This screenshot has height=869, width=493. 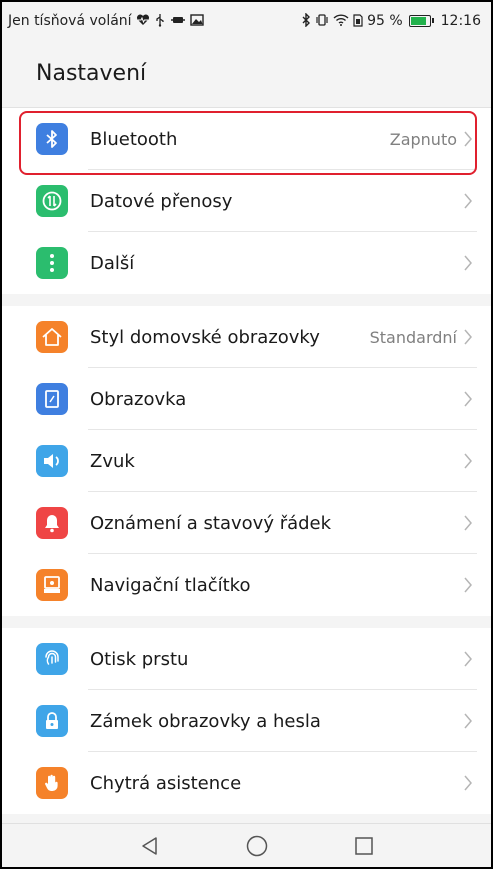 I want to click on settings-item-data-transfer: Datové přenosy, so click(x=246, y=201).